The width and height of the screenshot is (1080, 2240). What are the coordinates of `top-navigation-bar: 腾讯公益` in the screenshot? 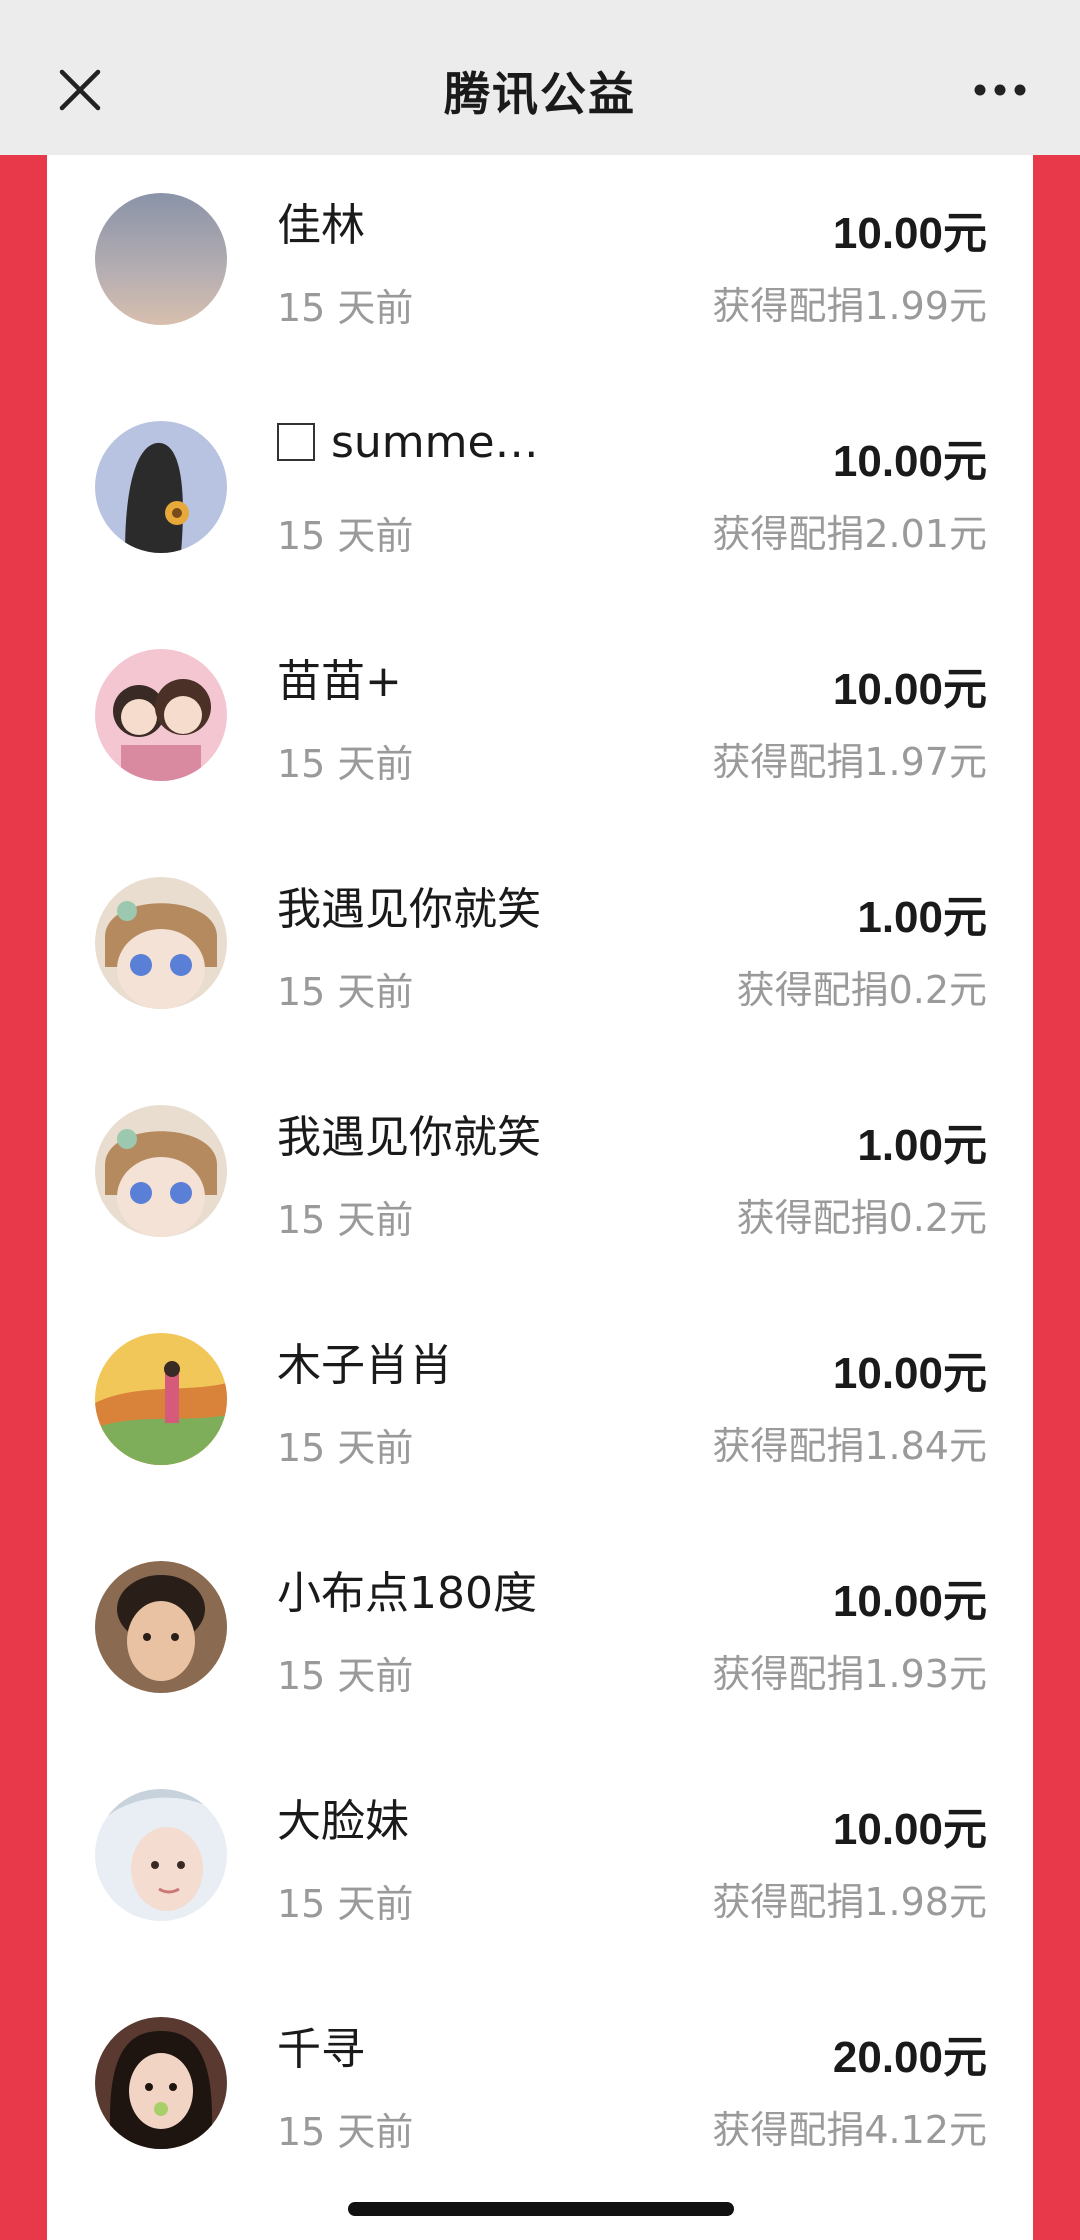 It's located at (540, 77).